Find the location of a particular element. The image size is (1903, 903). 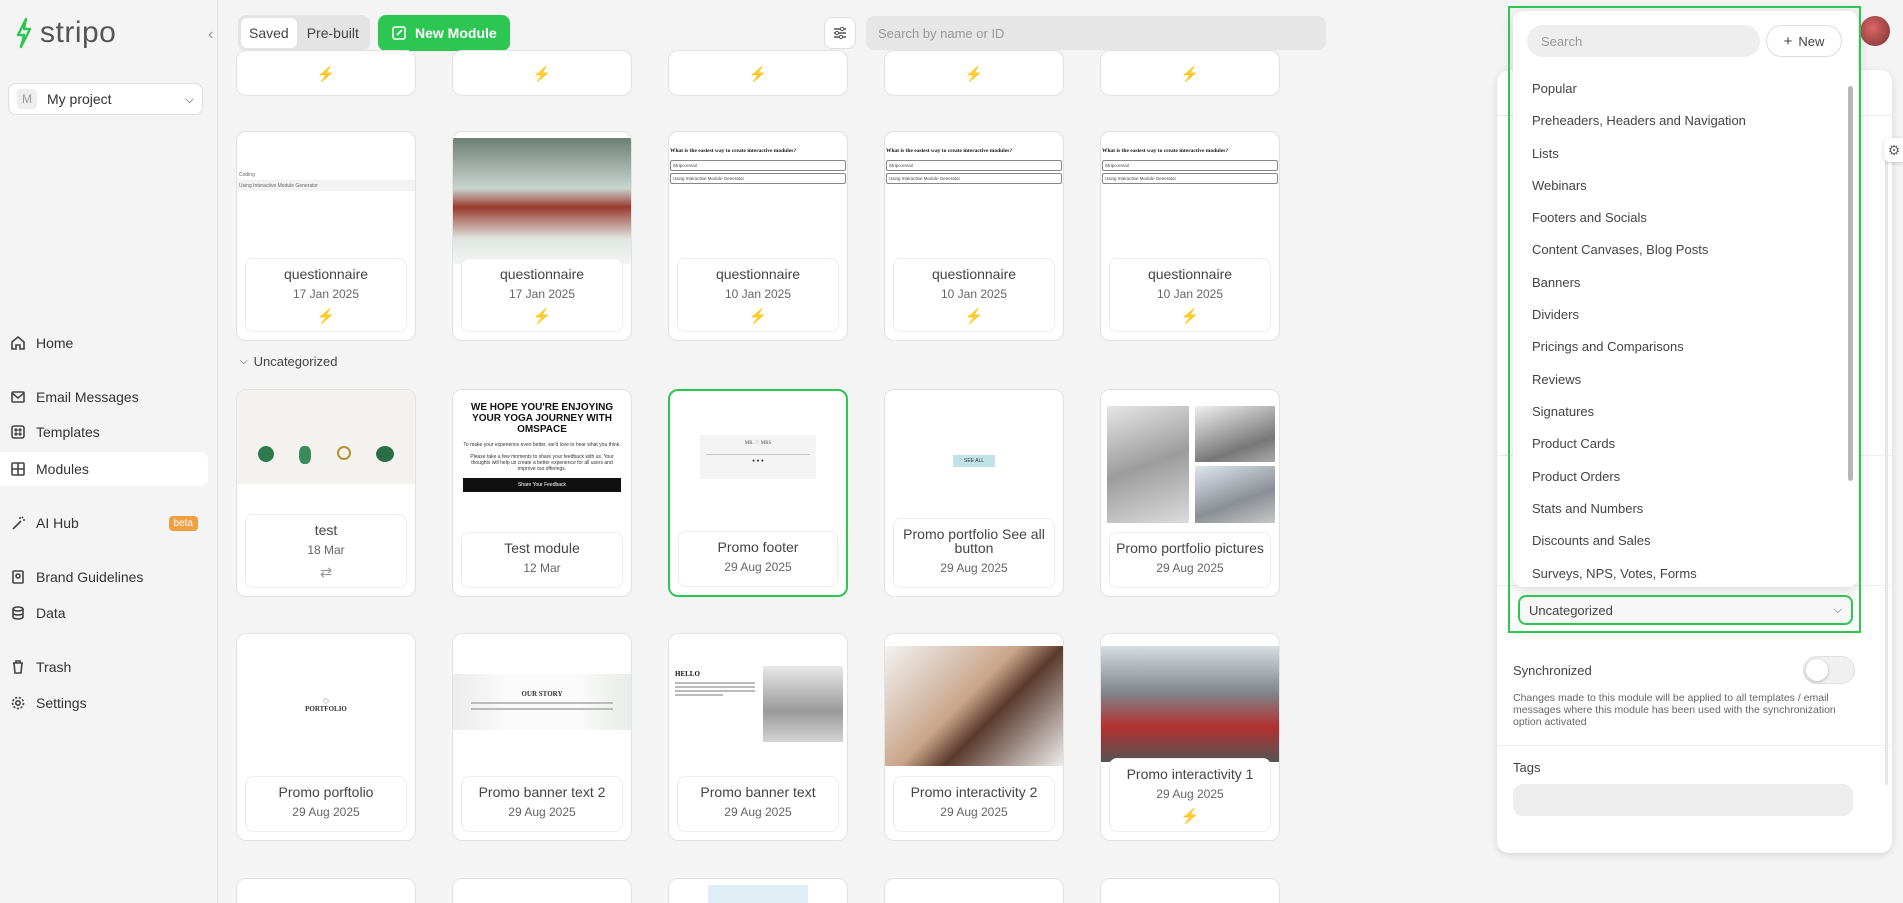

nav-ai-hub: AI Hub beta is located at coordinates (104, 523).